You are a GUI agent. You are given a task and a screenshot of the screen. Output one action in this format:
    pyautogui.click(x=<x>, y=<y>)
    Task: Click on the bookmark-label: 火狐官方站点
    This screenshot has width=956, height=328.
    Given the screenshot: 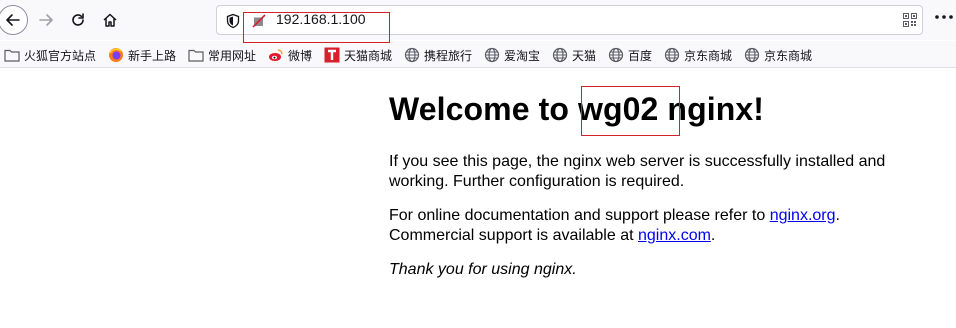 What is the action you would take?
    pyautogui.click(x=60, y=55)
    